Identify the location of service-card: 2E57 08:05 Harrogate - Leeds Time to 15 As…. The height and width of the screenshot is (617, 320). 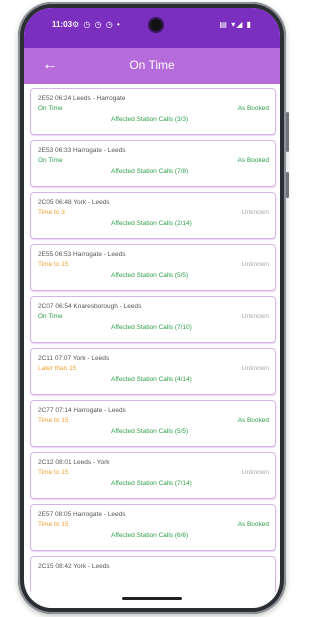
(153, 527).